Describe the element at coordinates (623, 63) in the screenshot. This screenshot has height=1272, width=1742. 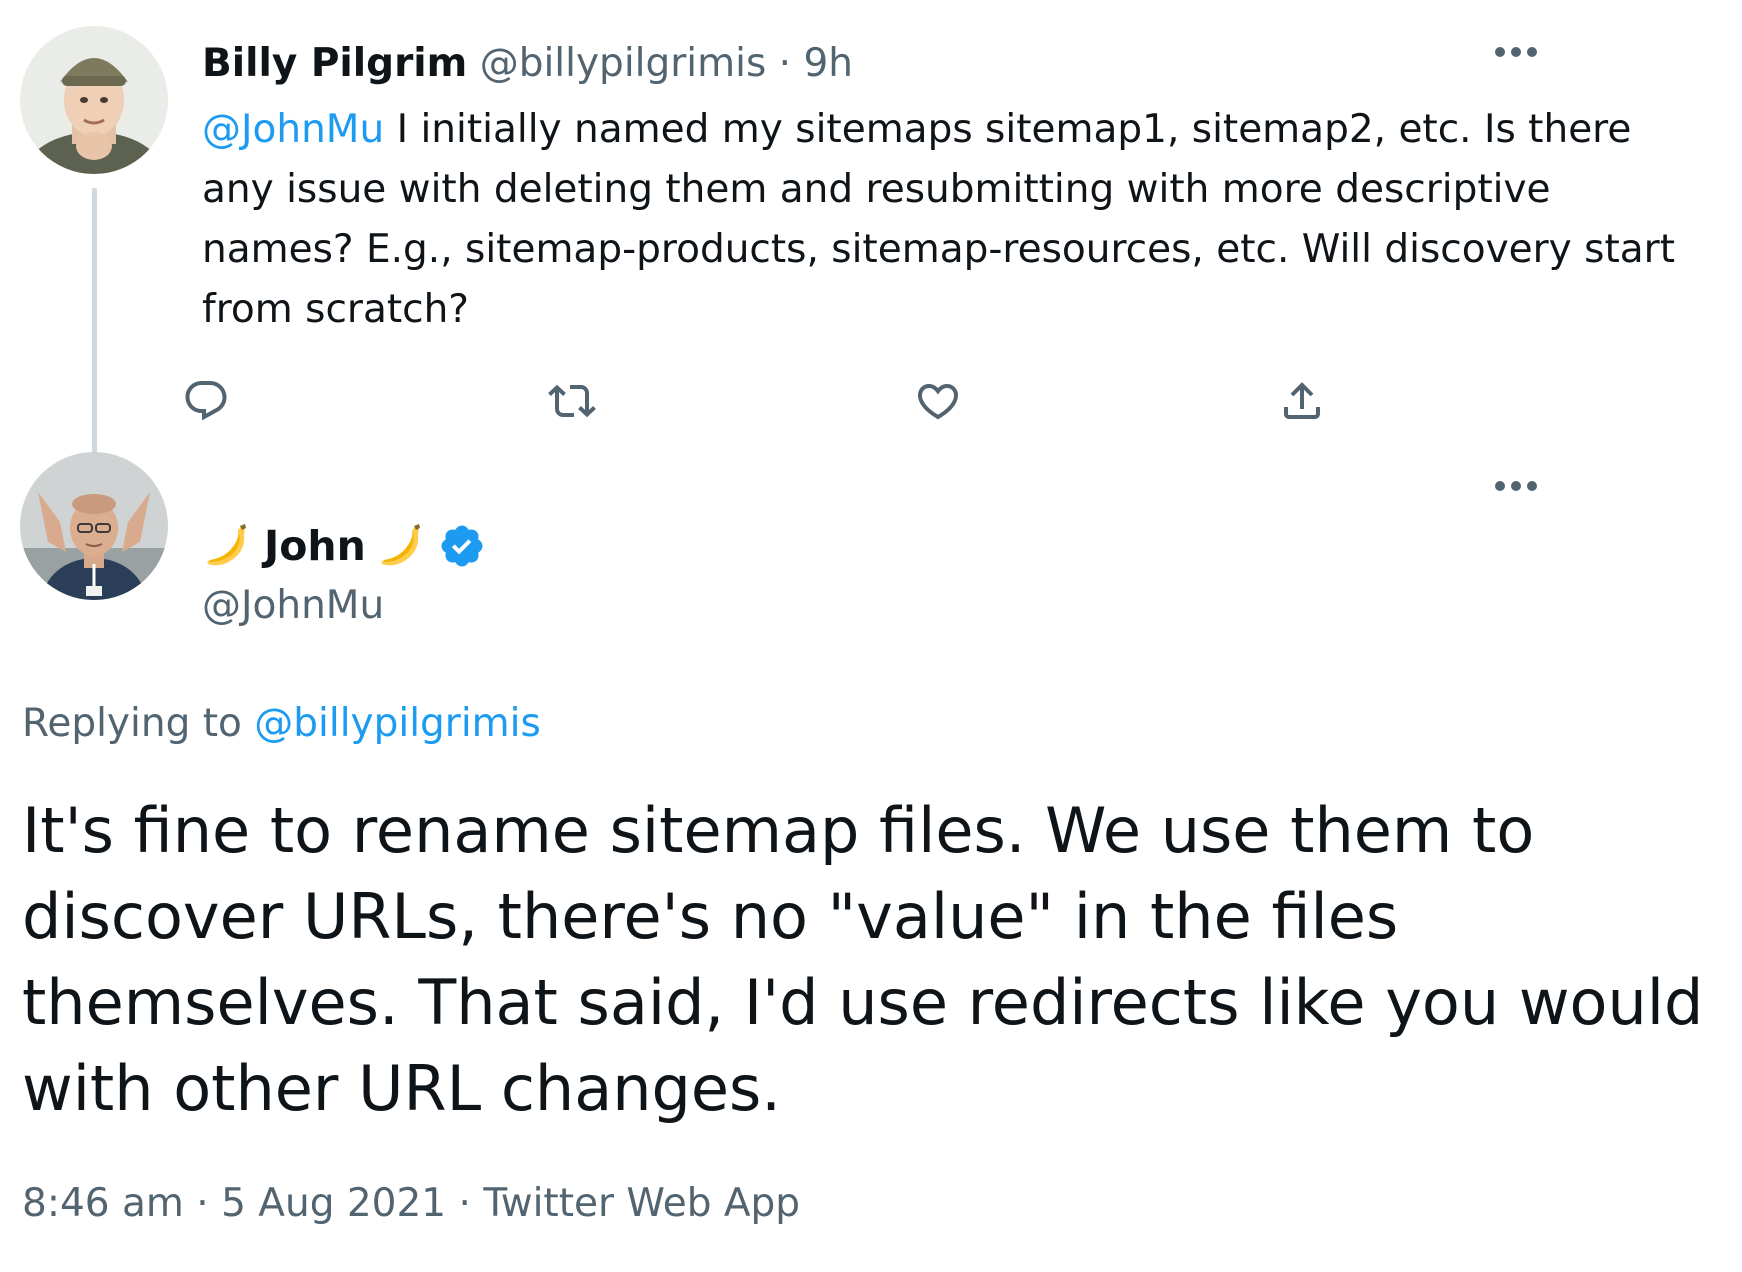
I see `parent-author-handle: @billypilgrimis` at that location.